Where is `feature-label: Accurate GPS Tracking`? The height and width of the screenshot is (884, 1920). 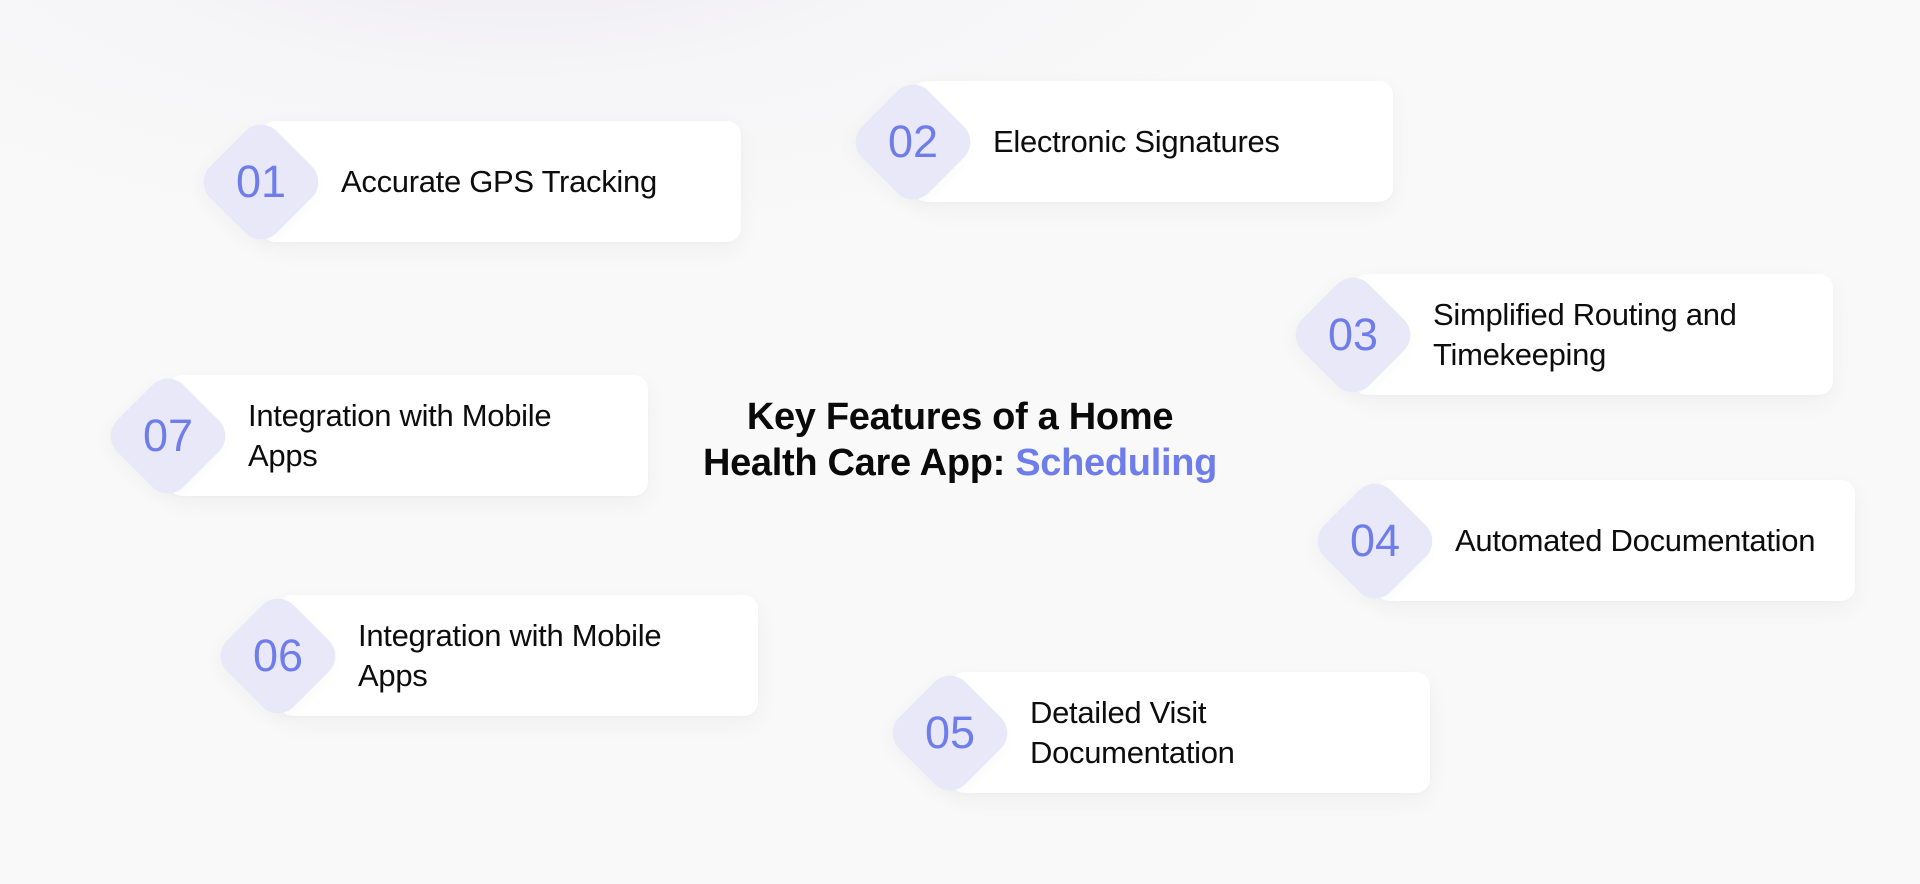 feature-label: Accurate GPS Tracking is located at coordinates (499, 181).